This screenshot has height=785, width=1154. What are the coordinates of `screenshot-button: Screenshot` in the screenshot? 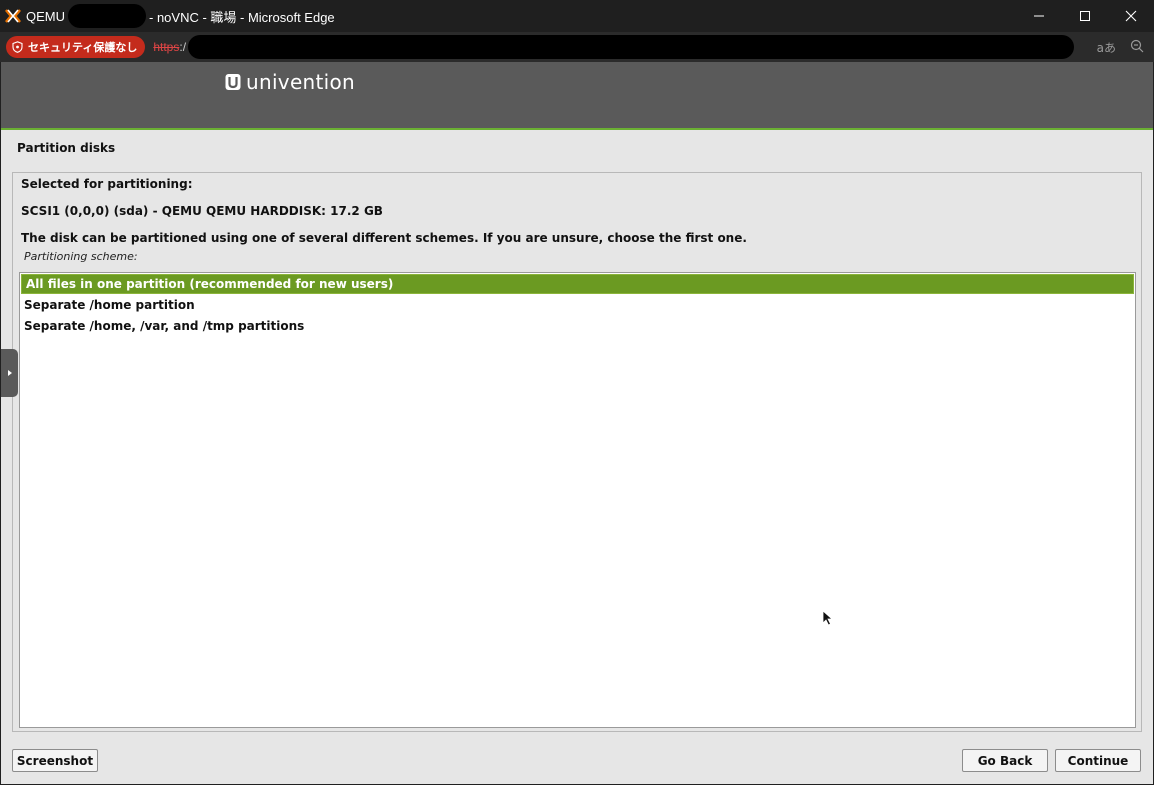 It's located at (55, 760).